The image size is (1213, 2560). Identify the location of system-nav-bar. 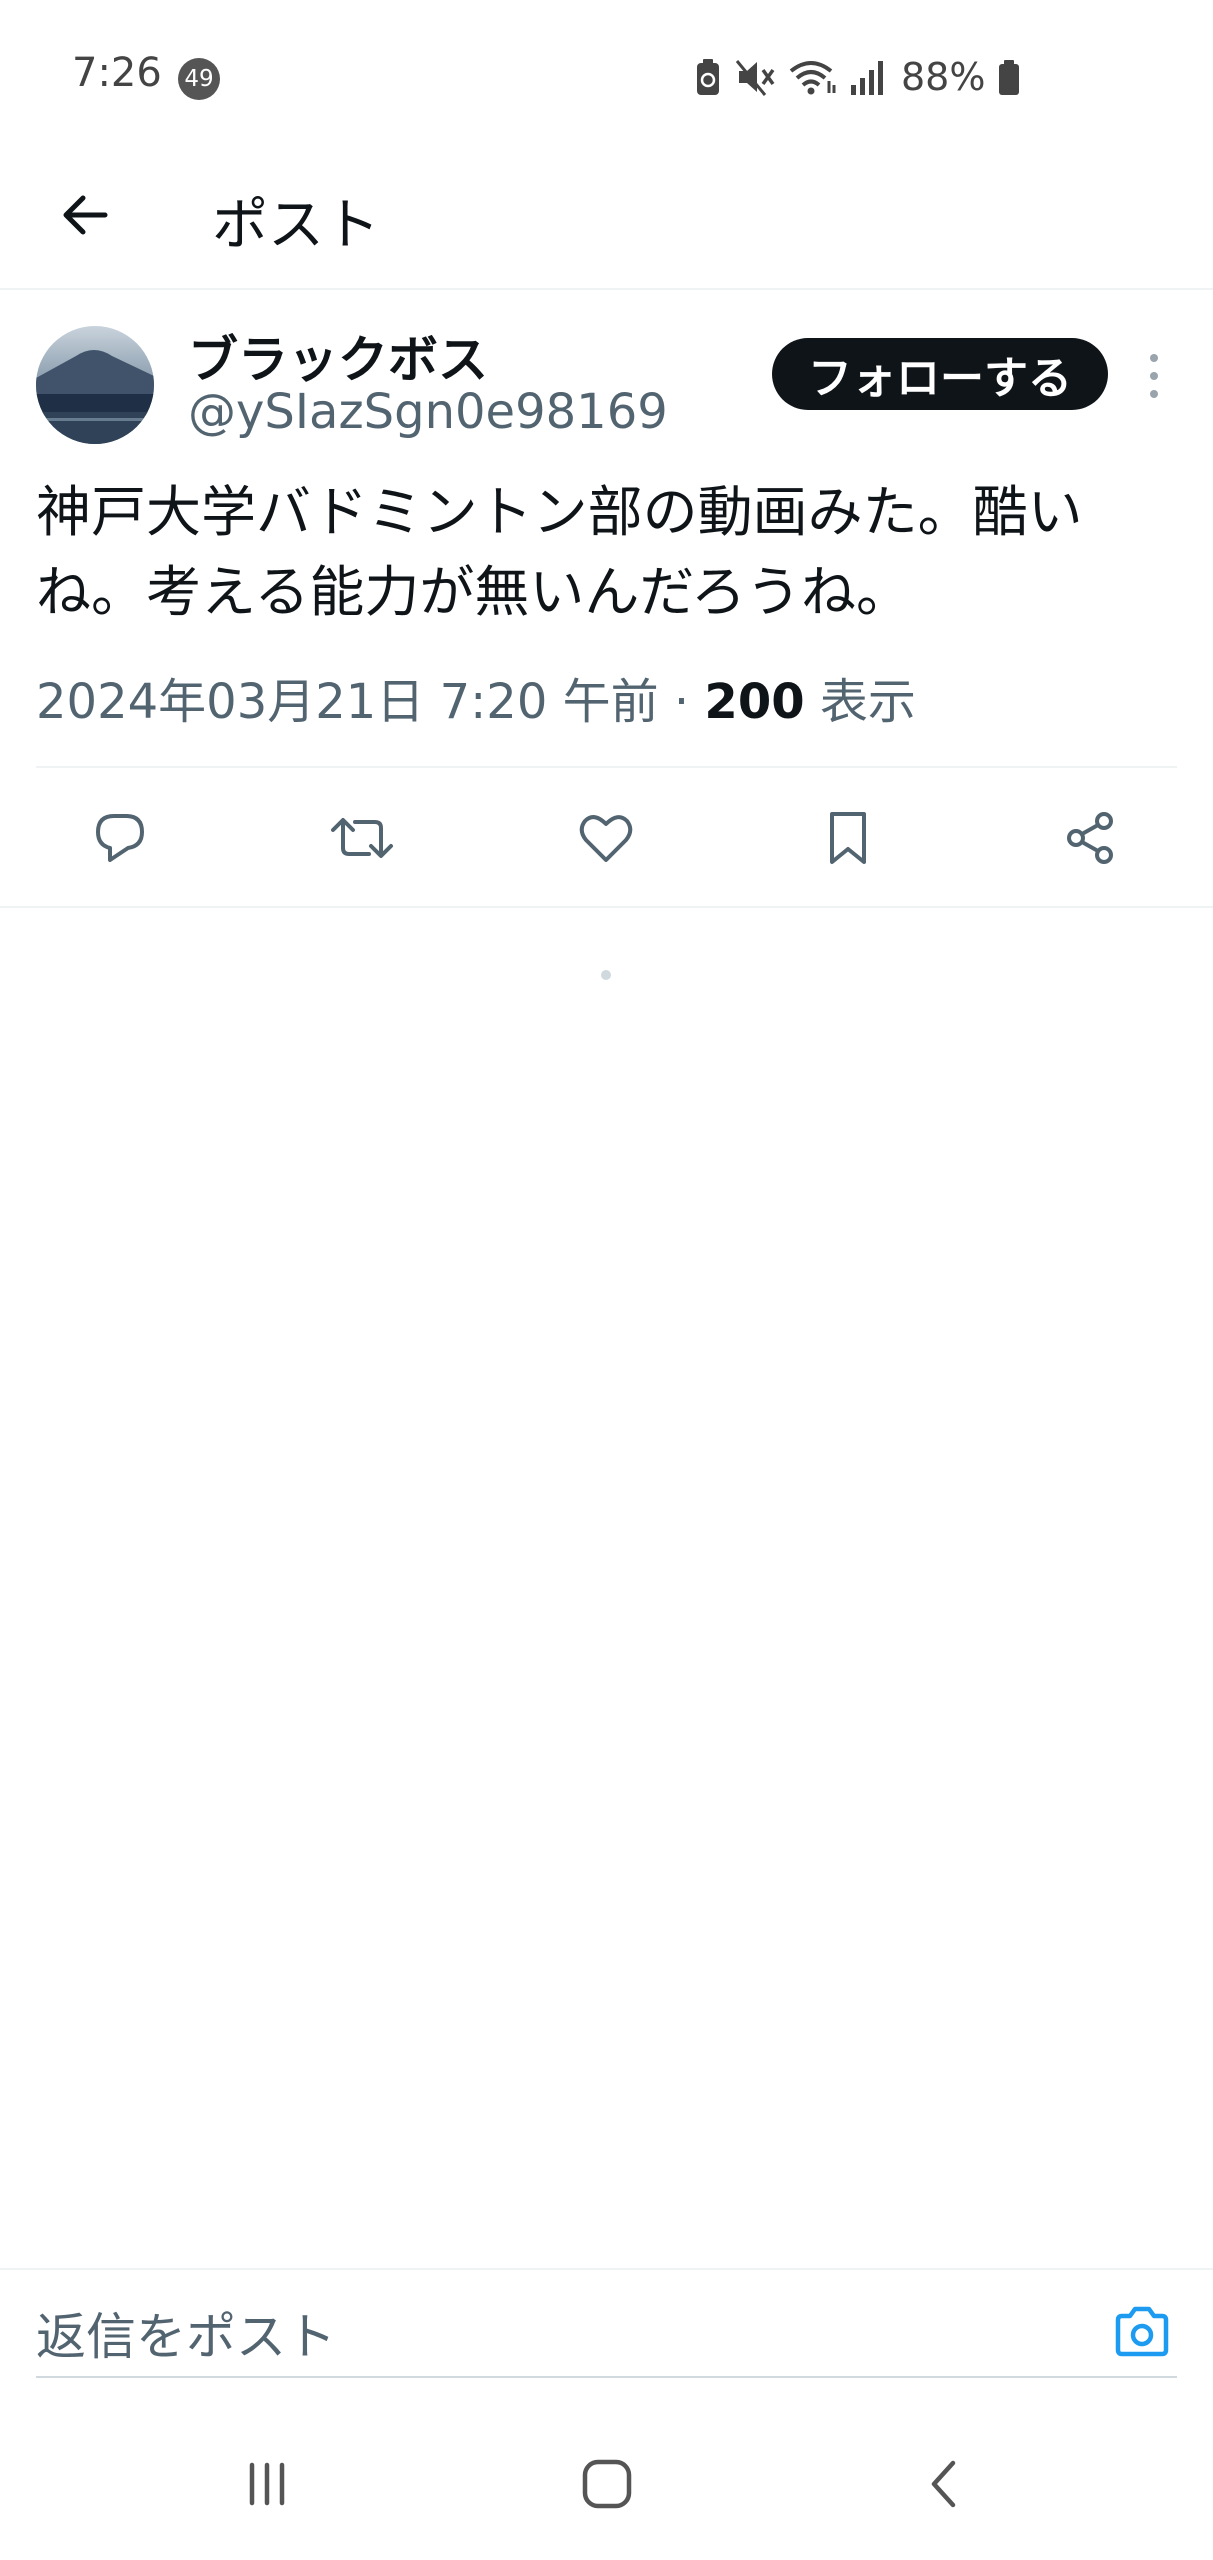
(606, 2482).